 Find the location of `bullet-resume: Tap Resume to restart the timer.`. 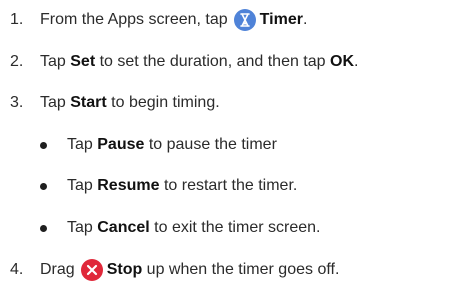

bullet-resume: Tap Resume to restart the timer. is located at coordinates (148, 186).